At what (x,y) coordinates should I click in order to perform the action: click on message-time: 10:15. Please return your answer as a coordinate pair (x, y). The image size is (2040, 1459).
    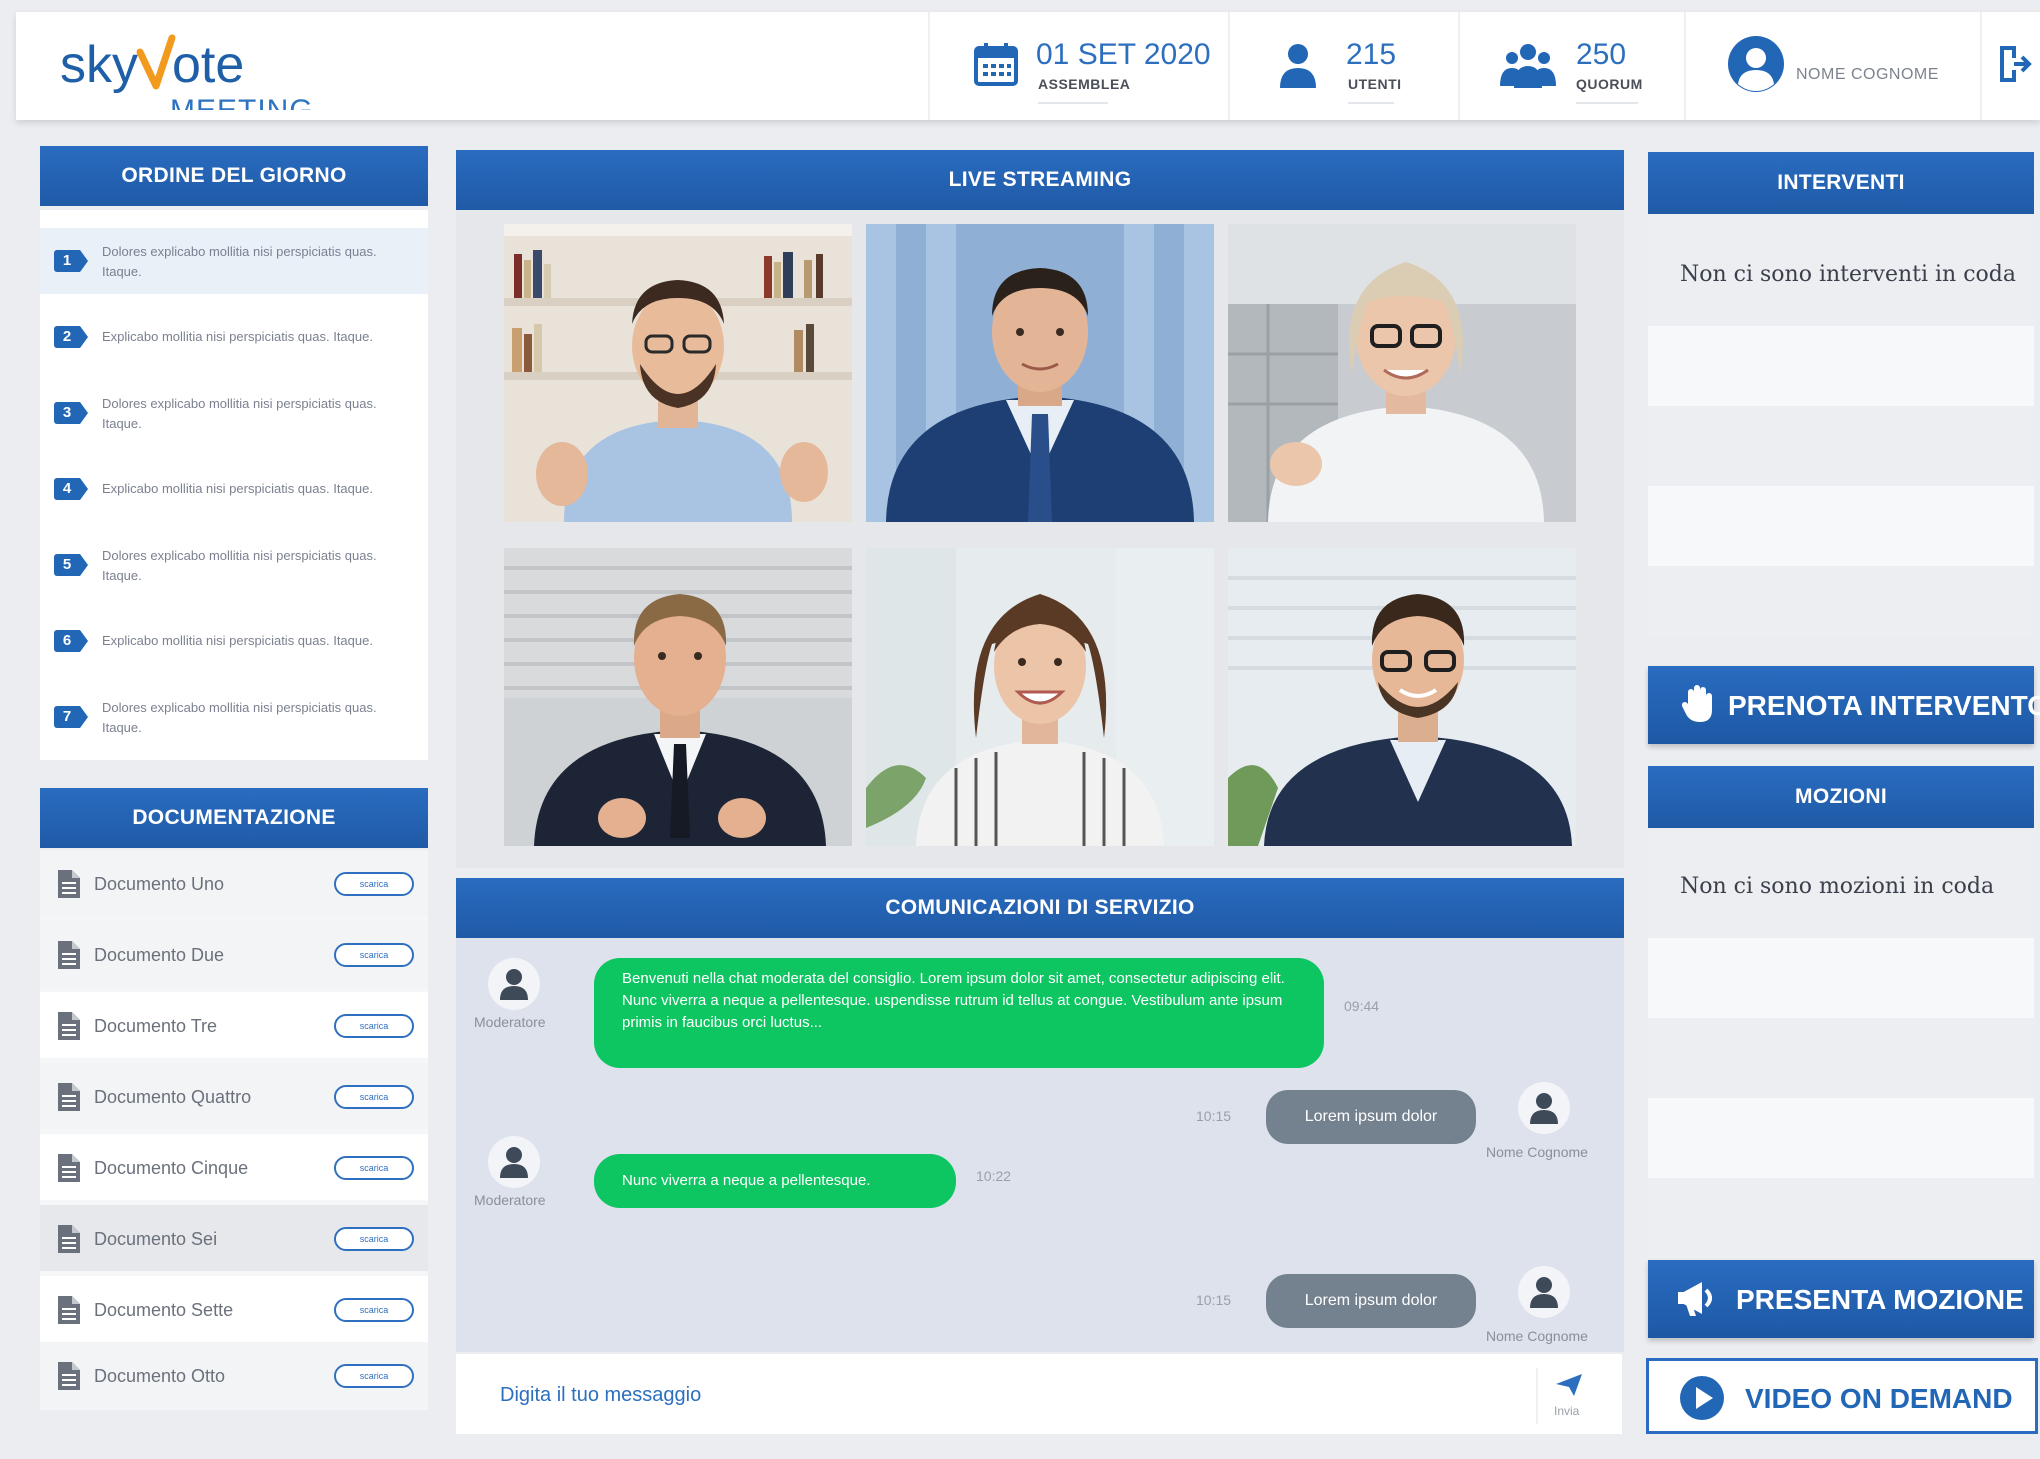
    Looking at the image, I should click on (1214, 1116).